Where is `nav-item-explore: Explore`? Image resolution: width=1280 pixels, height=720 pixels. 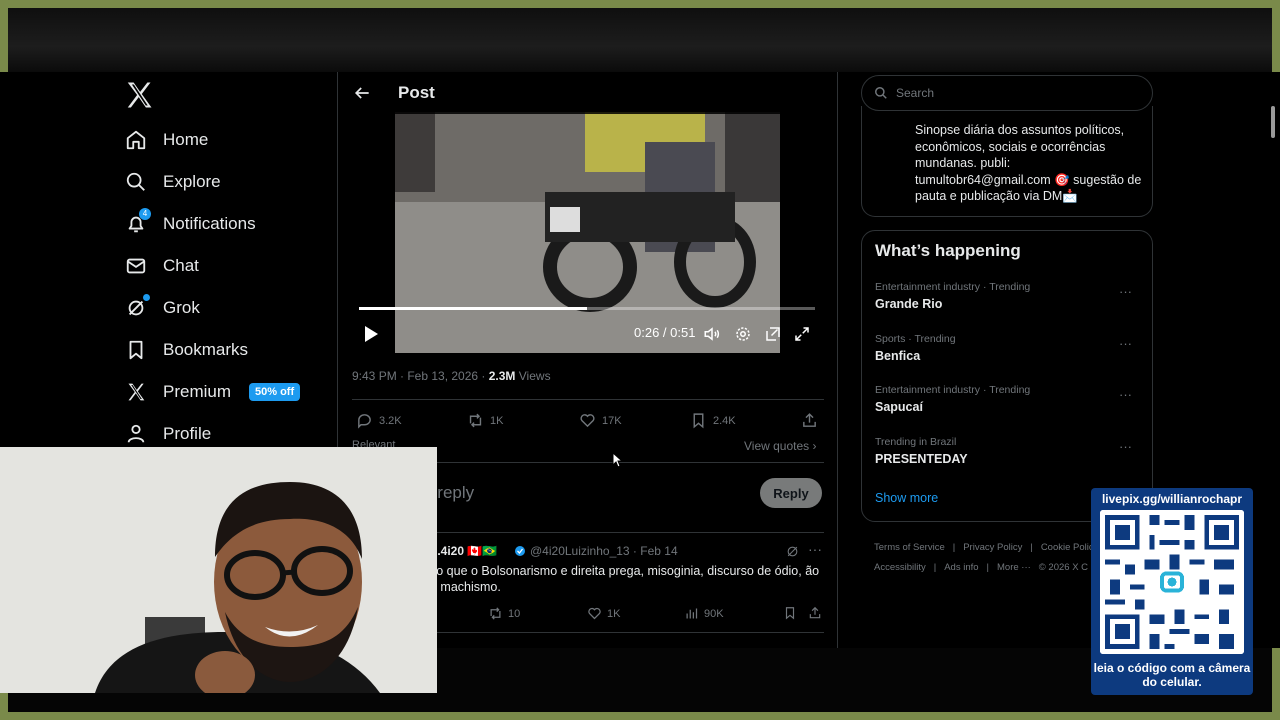
nav-item-explore: Explore is located at coordinates (170, 182).